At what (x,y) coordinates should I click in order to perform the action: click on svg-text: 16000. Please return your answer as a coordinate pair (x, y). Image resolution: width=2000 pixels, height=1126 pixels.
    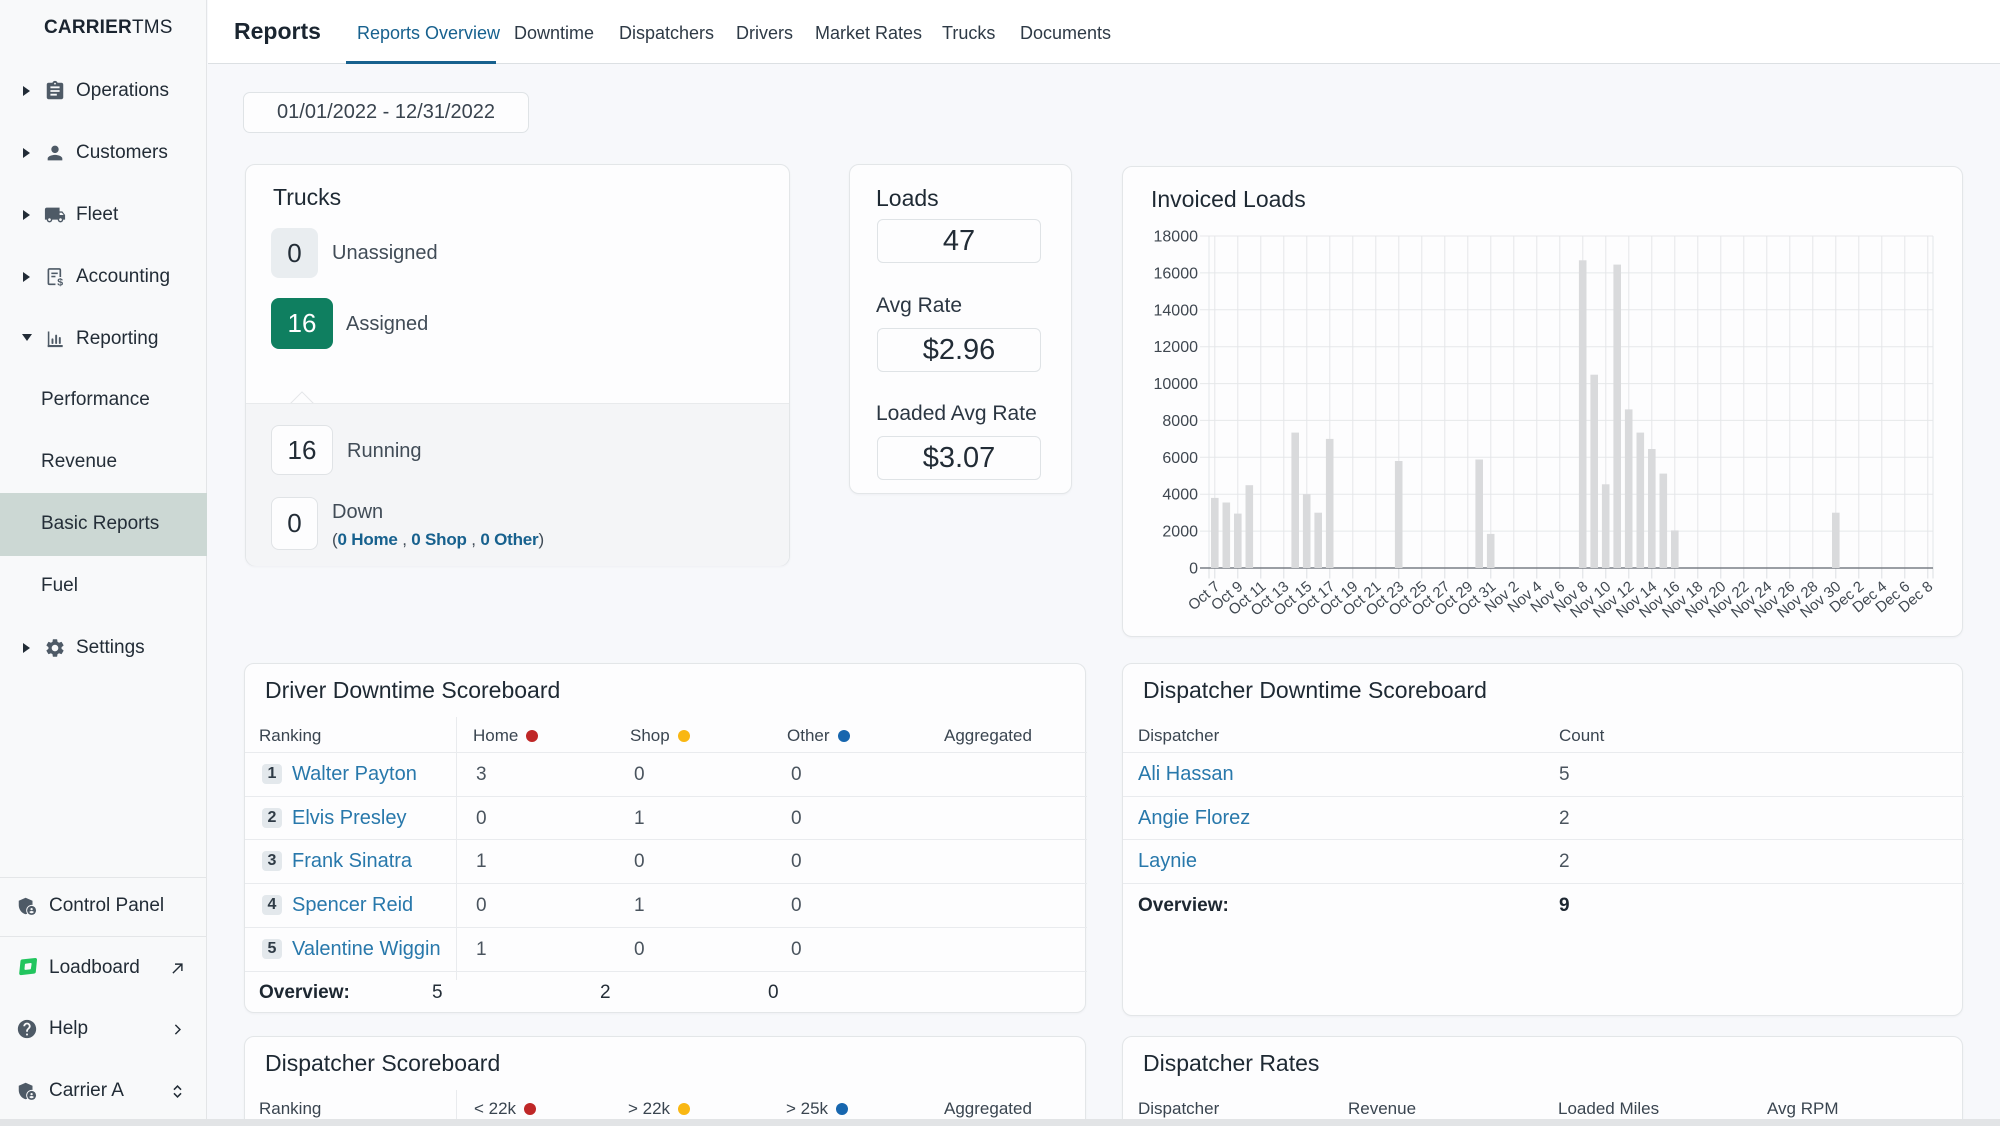
    Looking at the image, I should click on (1176, 273).